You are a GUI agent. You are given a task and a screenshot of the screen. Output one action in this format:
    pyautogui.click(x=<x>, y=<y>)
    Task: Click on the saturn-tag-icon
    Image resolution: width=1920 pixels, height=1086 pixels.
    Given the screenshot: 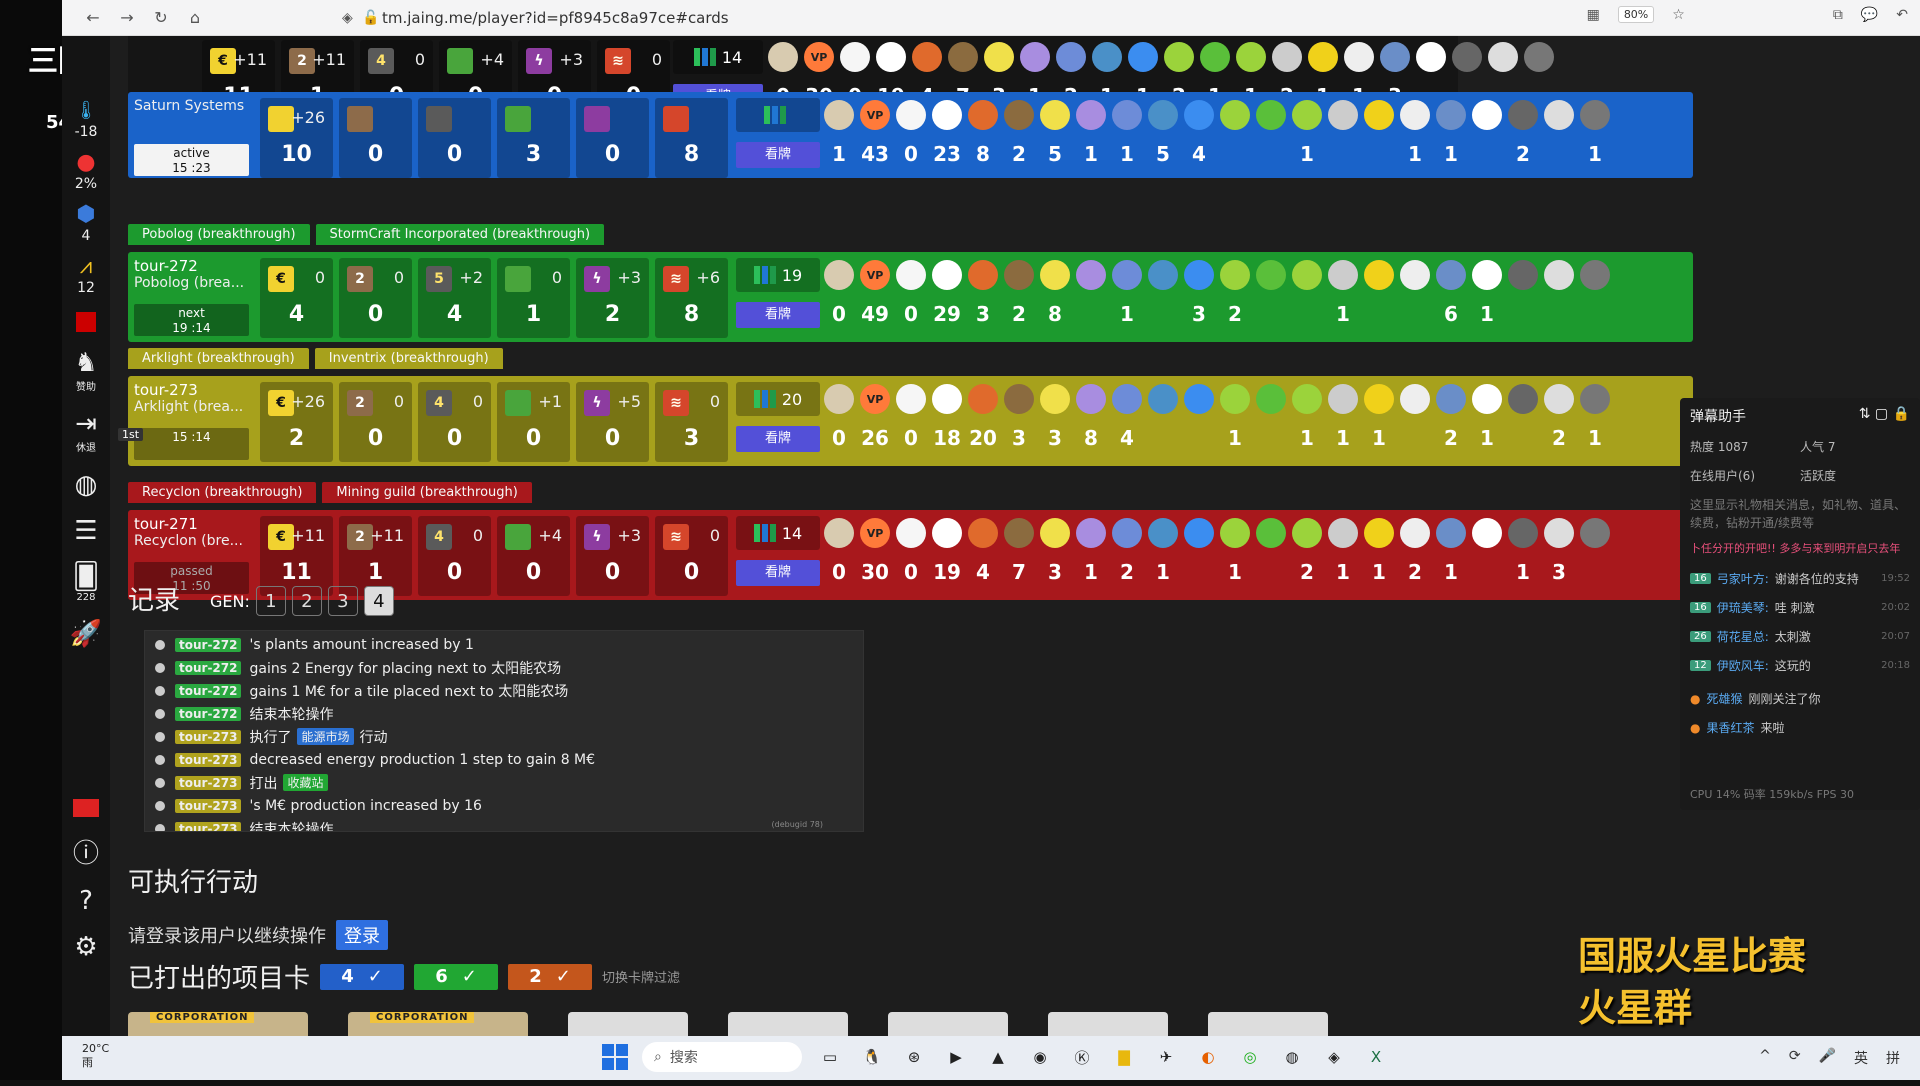 What is the action you would take?
    pyautogui.click(x=1307, y=115)
    